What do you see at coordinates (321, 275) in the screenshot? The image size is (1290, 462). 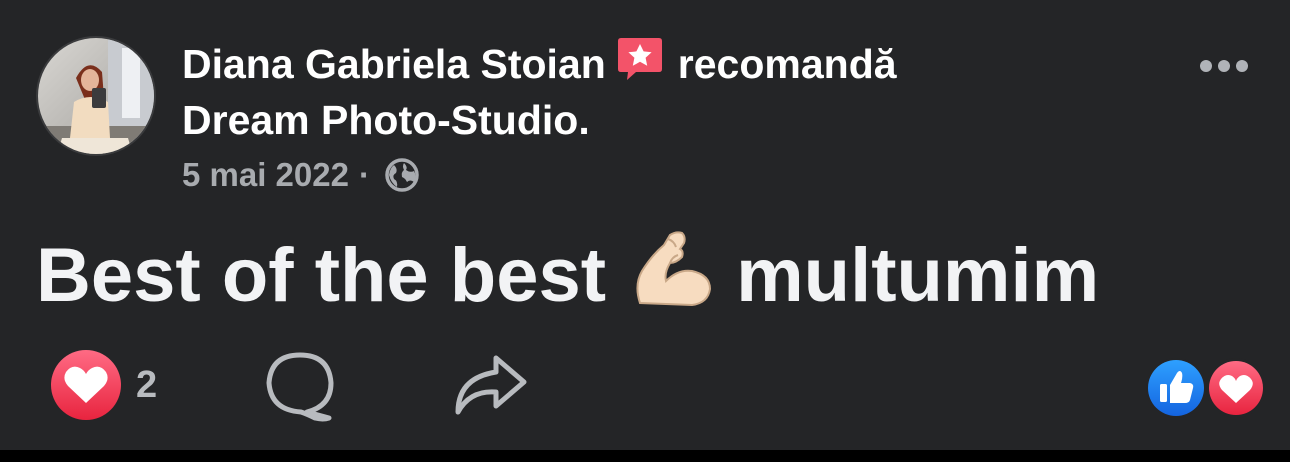 I see `post-text-part1: Best of the best` at bounding box center [321, 275].